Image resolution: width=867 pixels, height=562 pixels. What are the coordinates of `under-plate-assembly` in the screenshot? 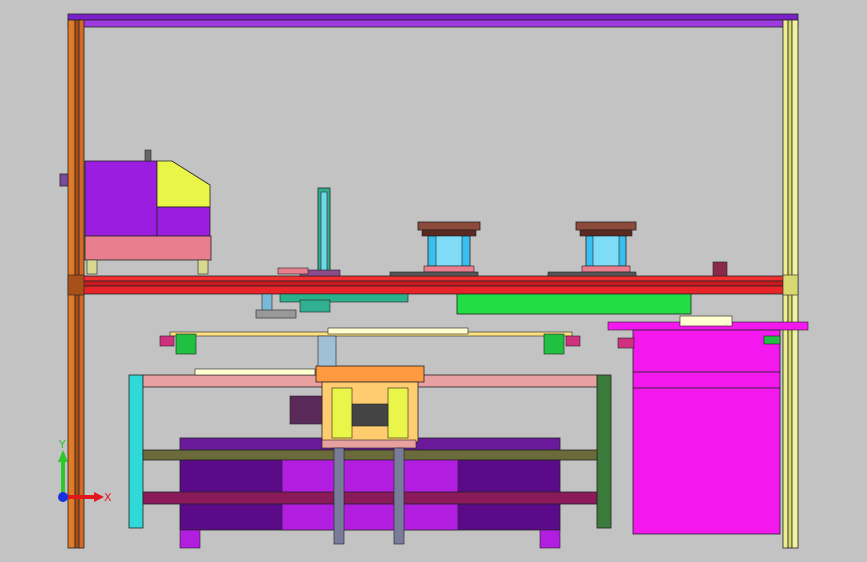 It's located at (532, 312).